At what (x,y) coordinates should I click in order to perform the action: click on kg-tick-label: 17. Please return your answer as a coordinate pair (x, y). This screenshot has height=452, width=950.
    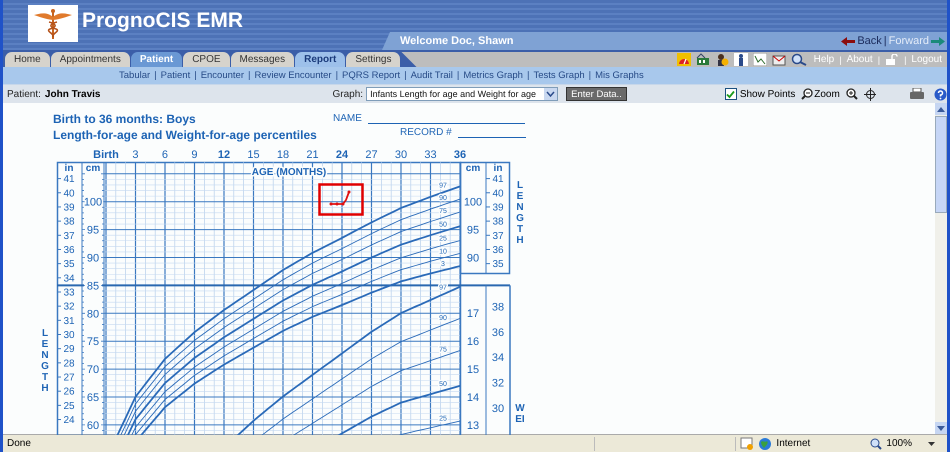
    Looking at the image, I should click on (473, 314).